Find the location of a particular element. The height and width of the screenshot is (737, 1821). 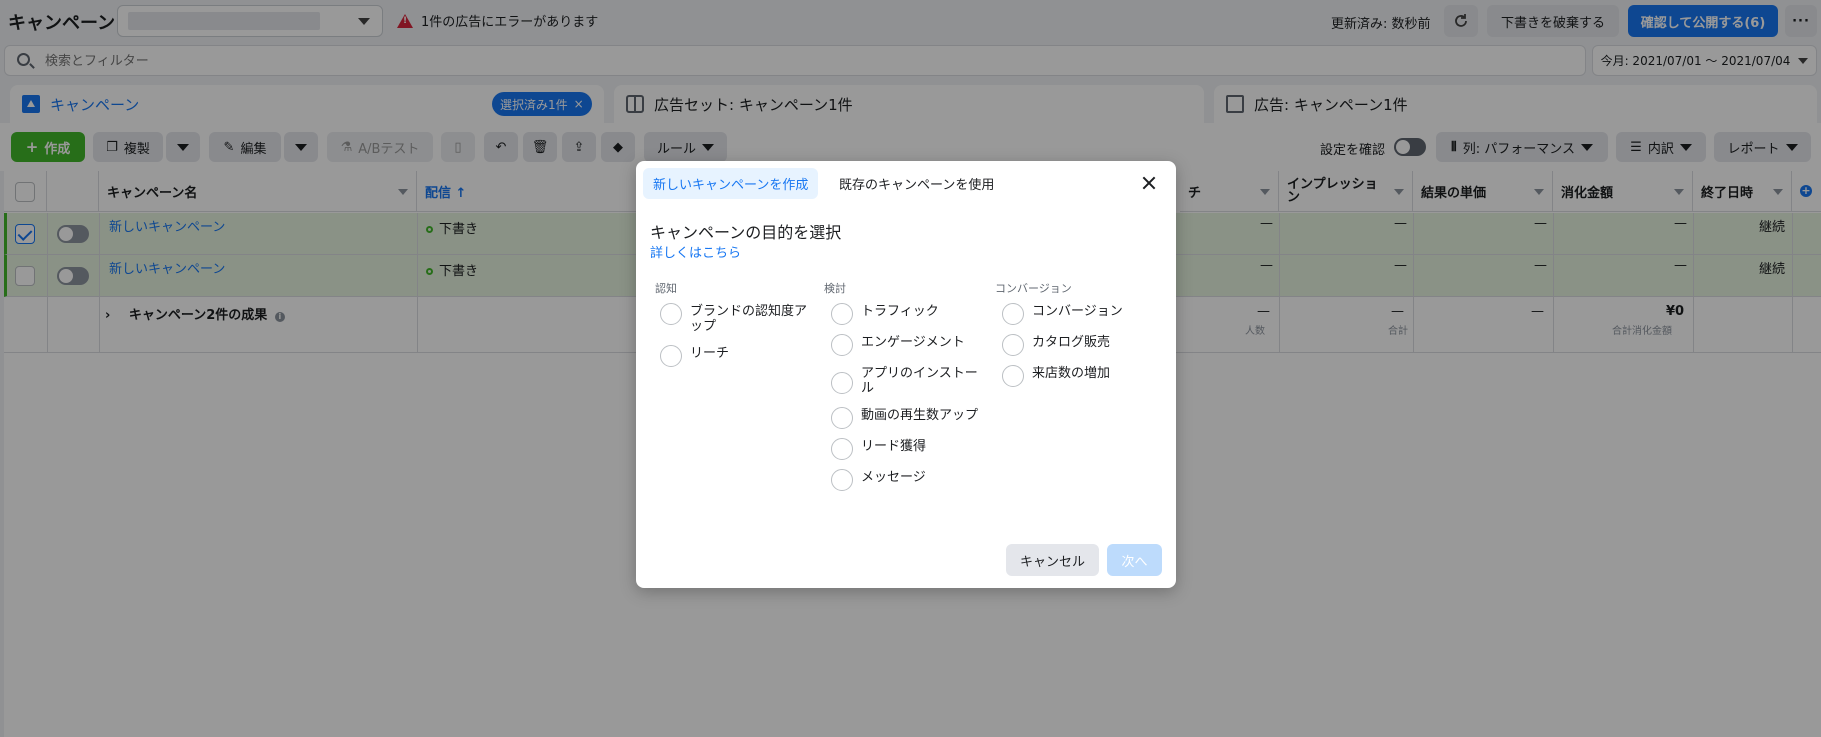

objective-messages: メッセージ is located at coordinates (906, 479).